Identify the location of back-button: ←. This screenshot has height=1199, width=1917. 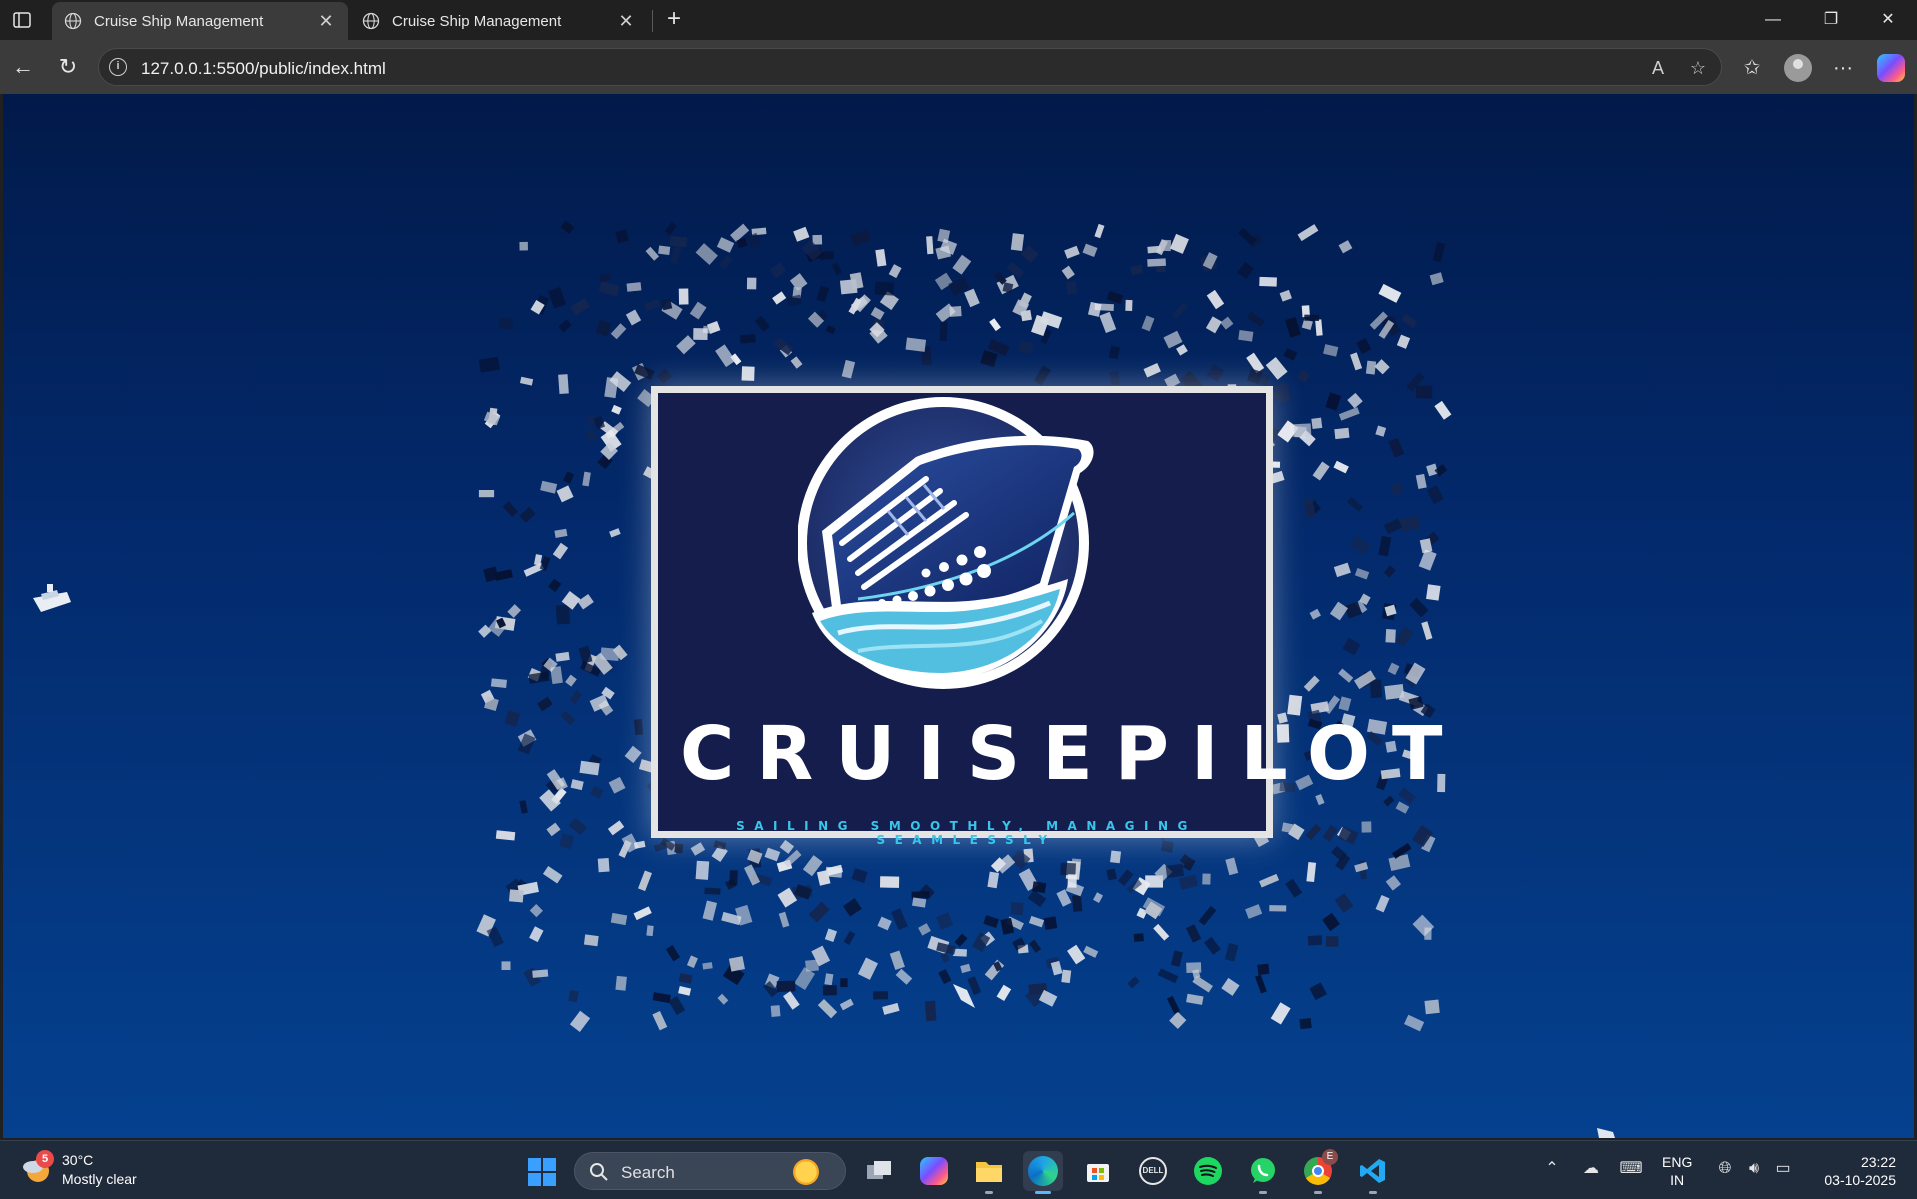
(23, 67).